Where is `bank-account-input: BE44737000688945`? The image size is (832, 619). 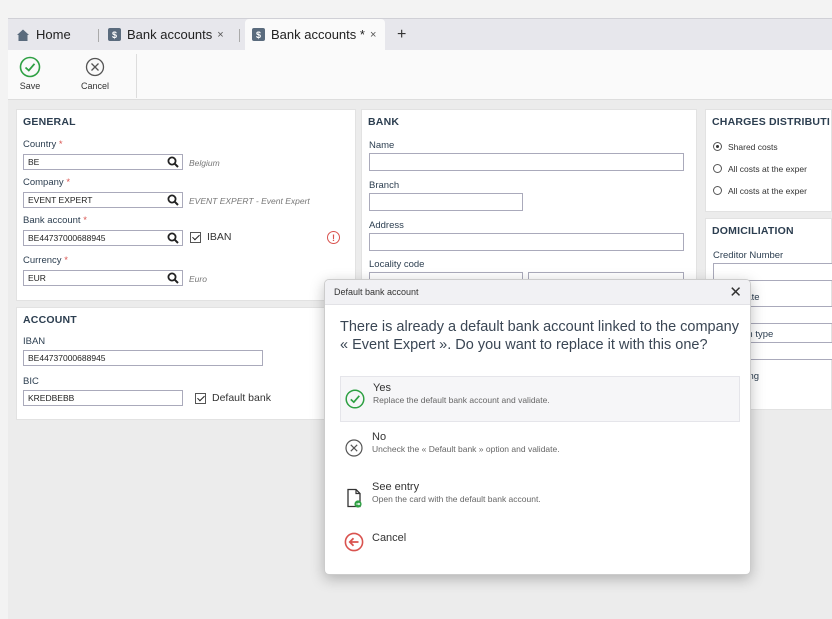
bank-account-input: BE44737000688945 is located at coordinates (103, 238).